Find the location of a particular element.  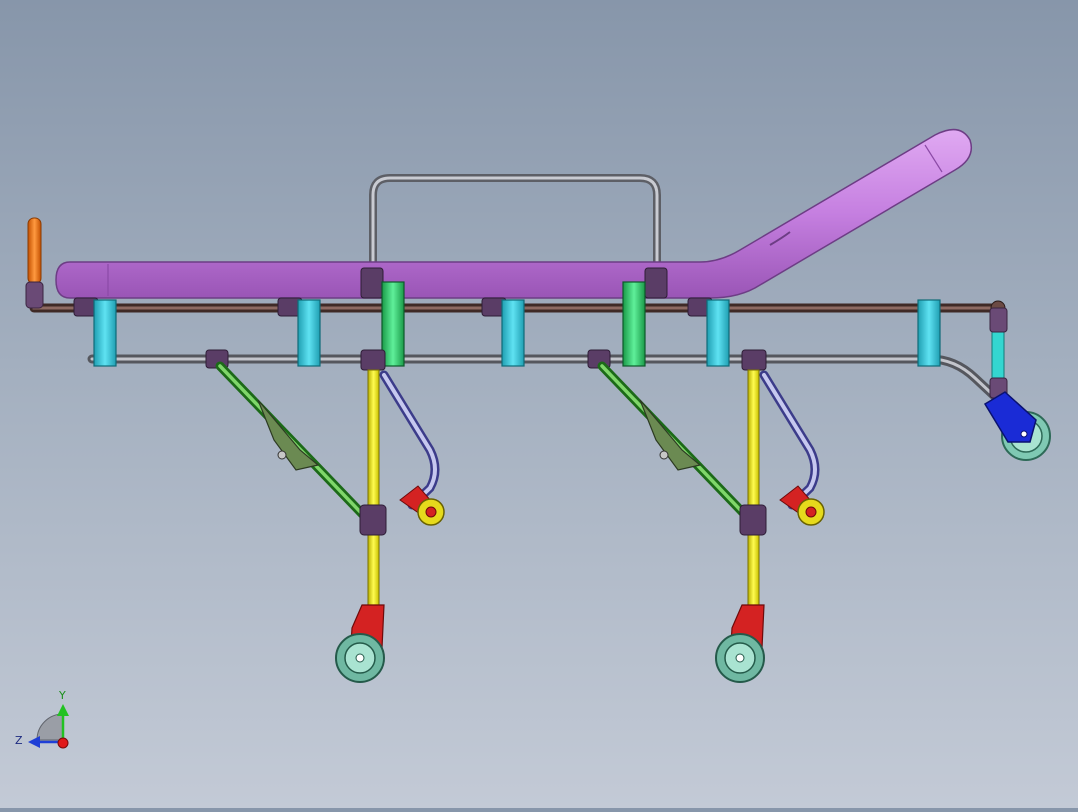

push-handle-bar is located at coordinates (515, 224).